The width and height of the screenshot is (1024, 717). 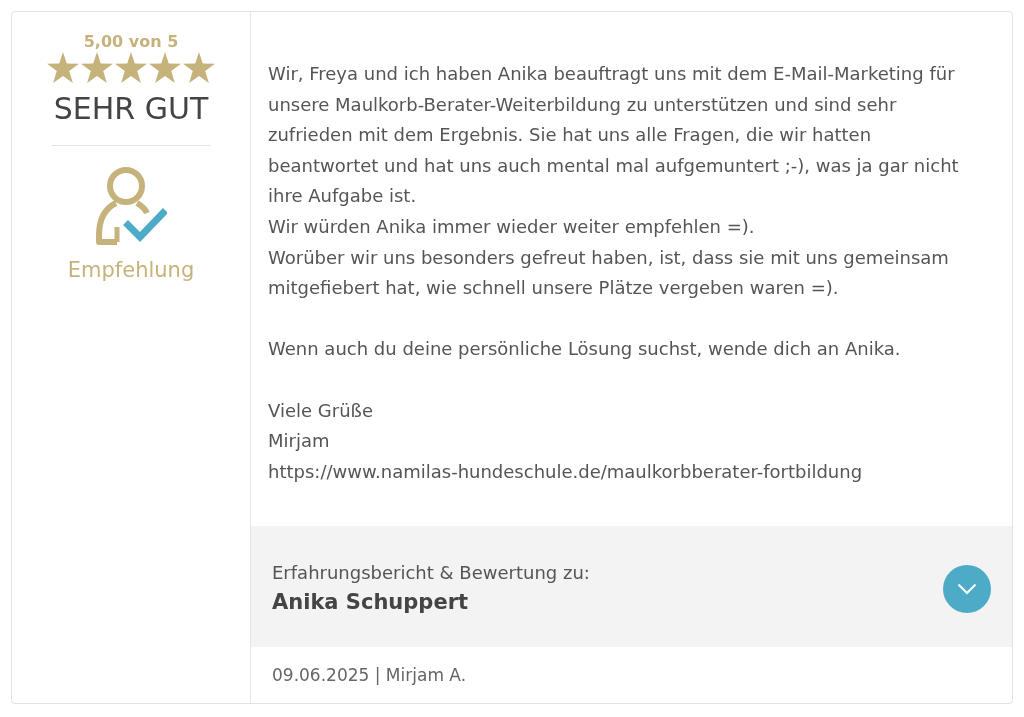 What do you see at coordinates (566, 471) in the screenshot?
I see `review-text: https://www.namilas-hundeschule.de/maulkorbberater-fortbildung` at bounding box center [566, 471].